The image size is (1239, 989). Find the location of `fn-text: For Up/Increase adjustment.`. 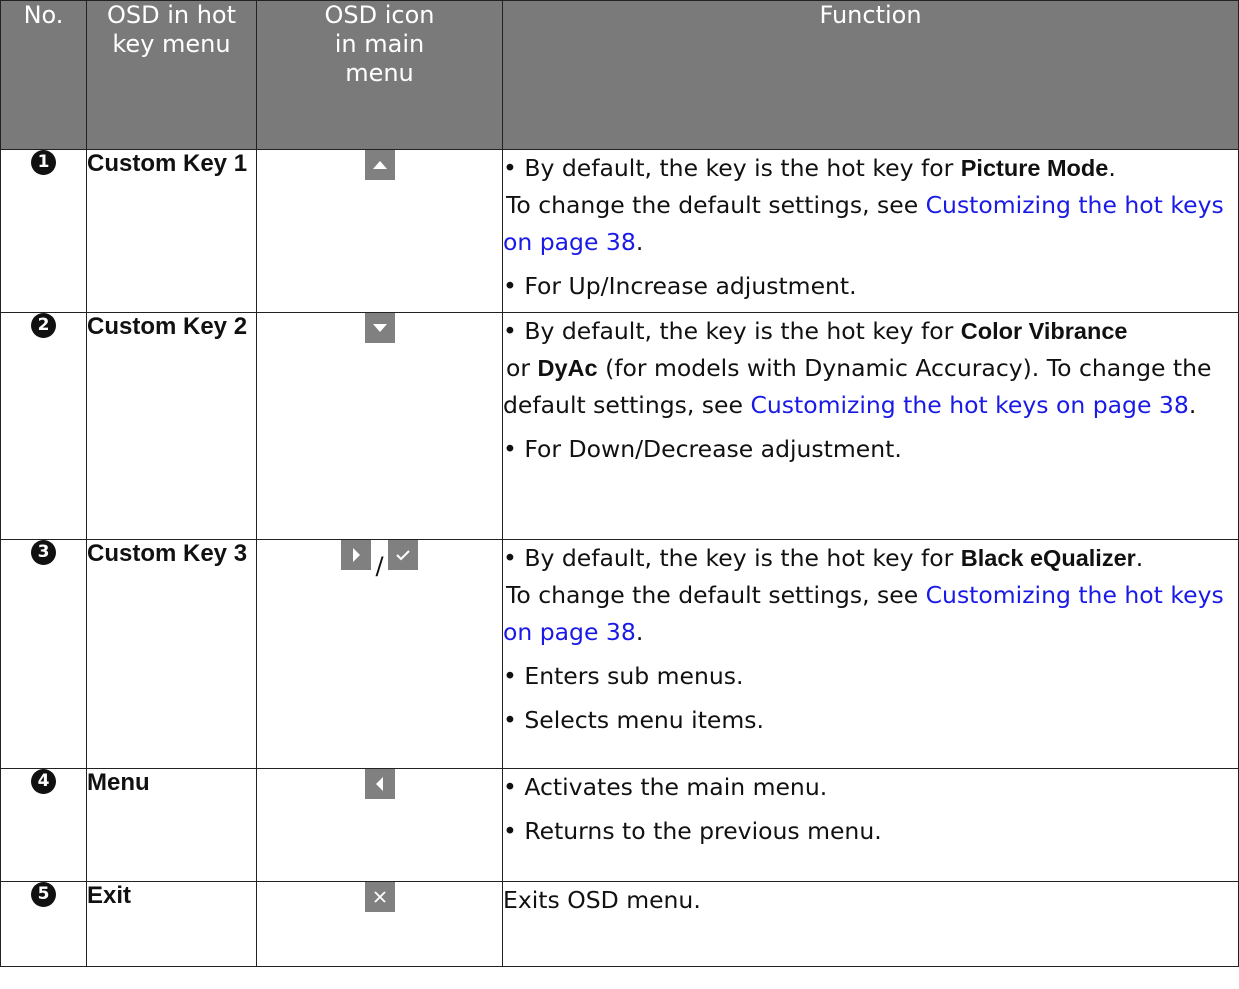

fn-text: For Up/Increase adjustment. is located at coordinates (690, 286).